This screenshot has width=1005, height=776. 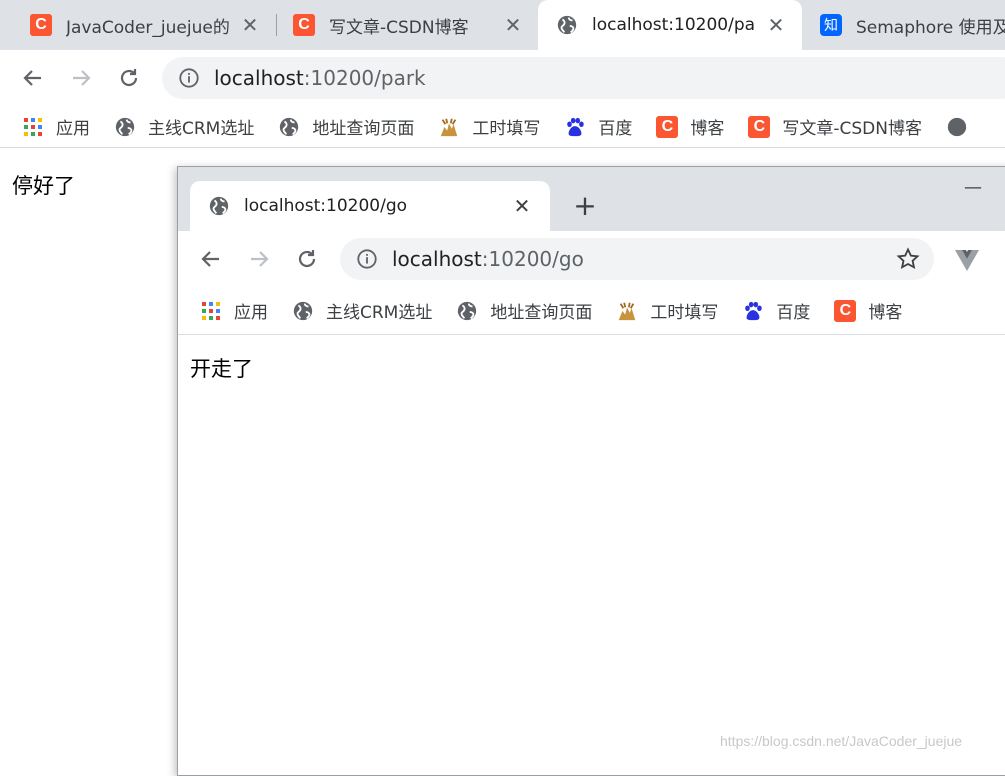 I want to click on bookmark-label: 写文章-CSDN博客, so click(x=852, y=129).